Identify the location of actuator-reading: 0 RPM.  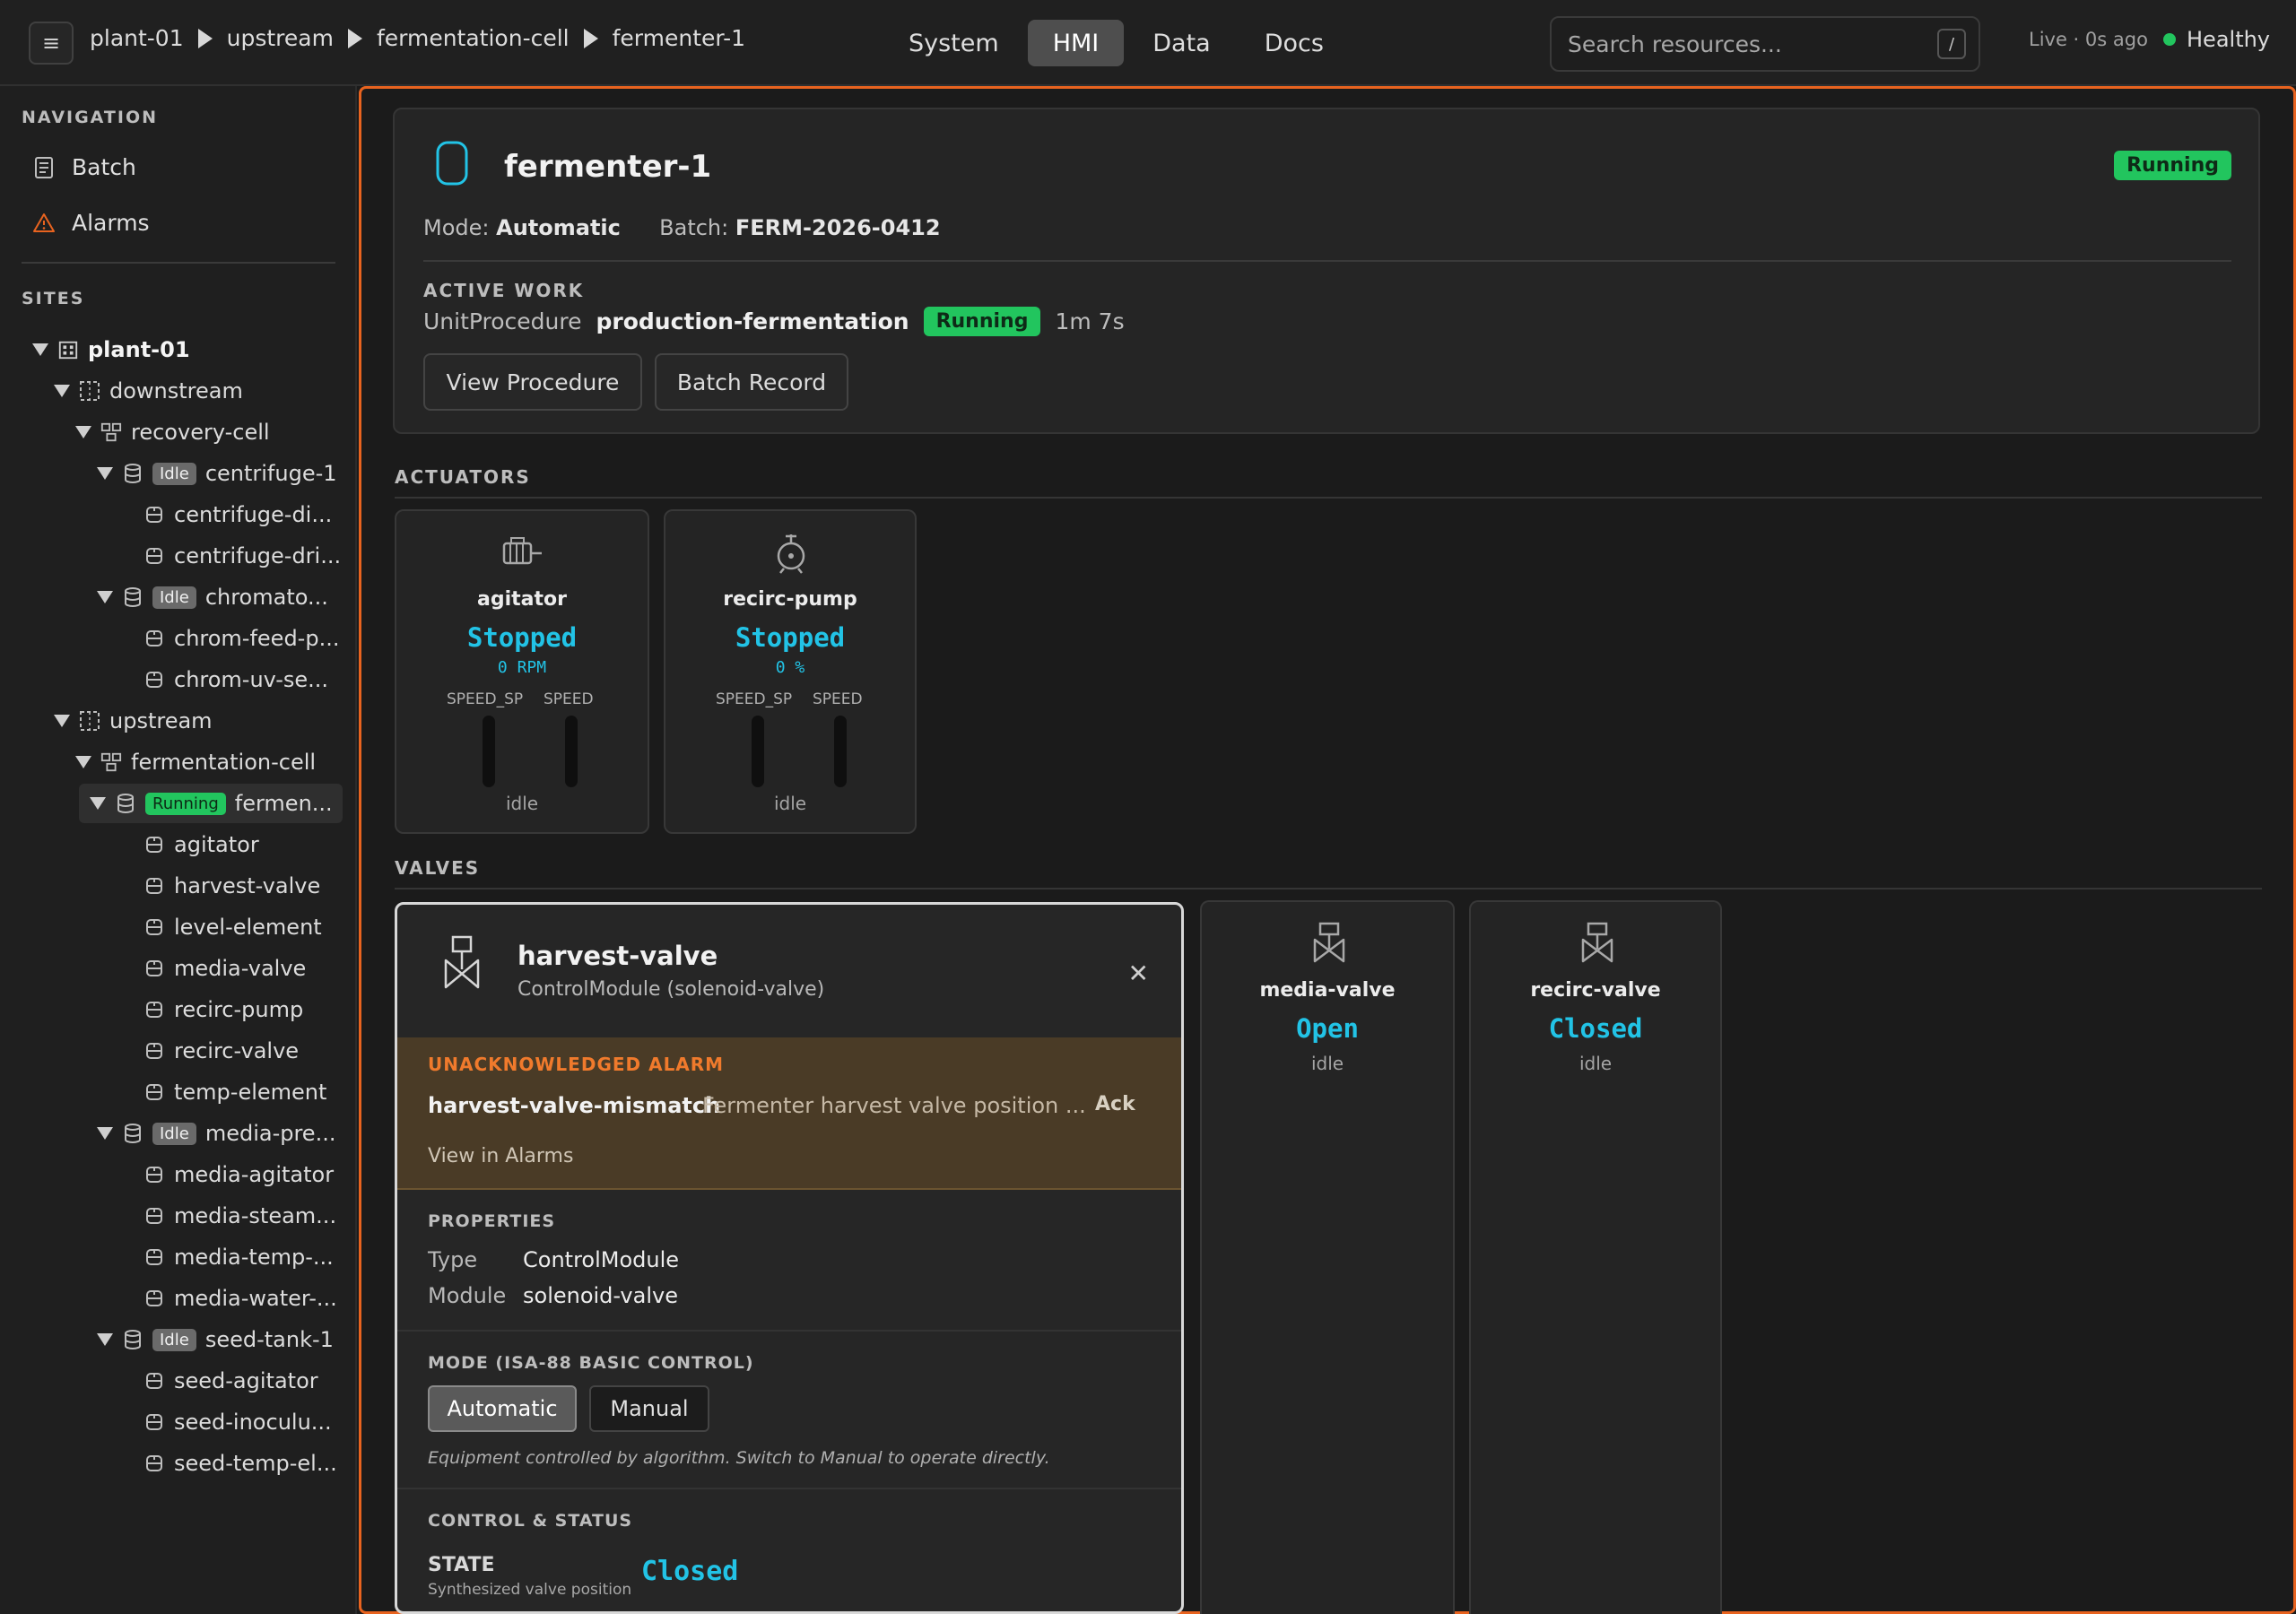
(522, 667).